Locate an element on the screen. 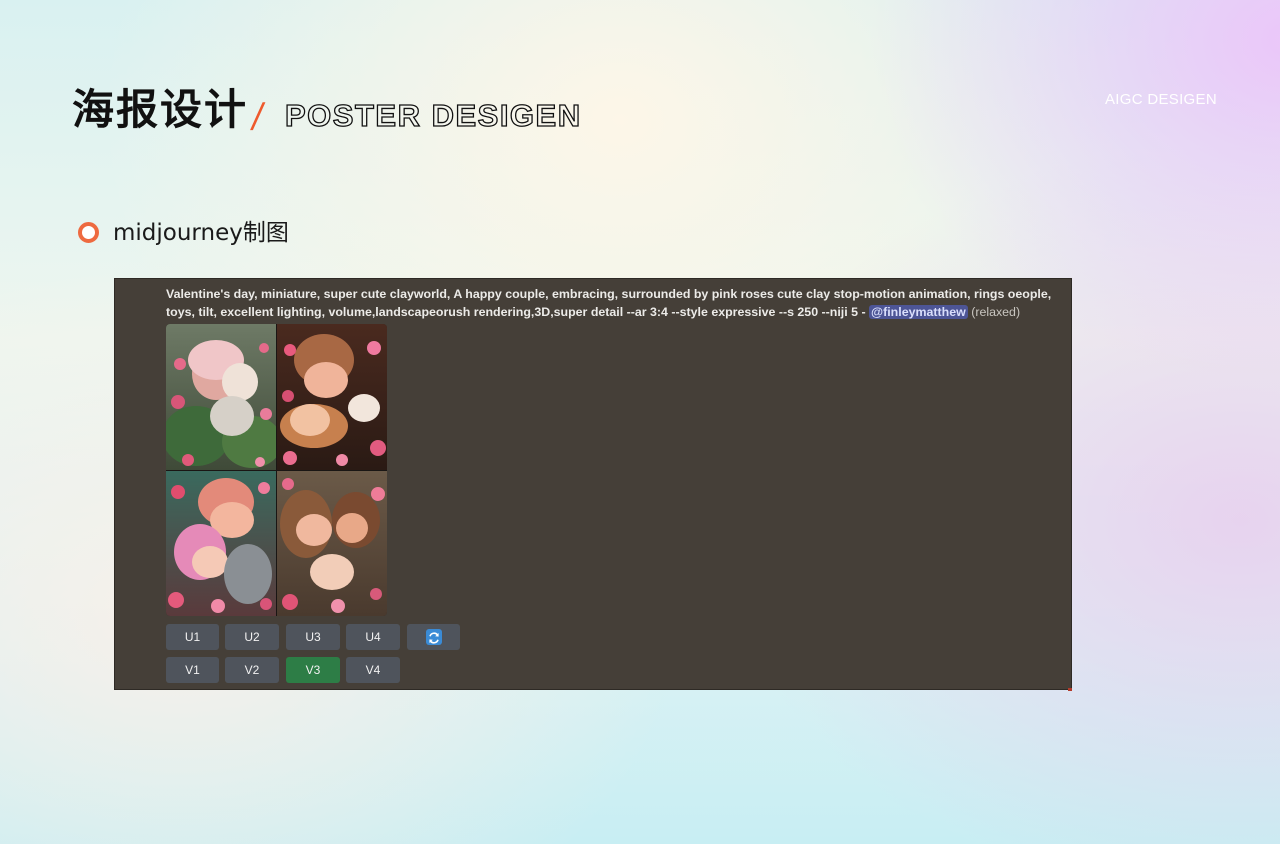  generated-image-grid is located at coordinates (276, 470).